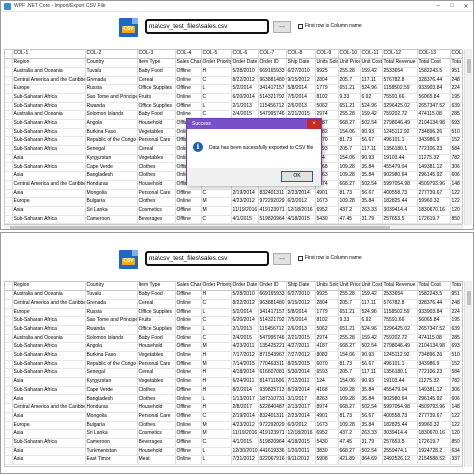 The image size is (474, 474). I want to click on table-cell: 154.06, so click(349, 356).